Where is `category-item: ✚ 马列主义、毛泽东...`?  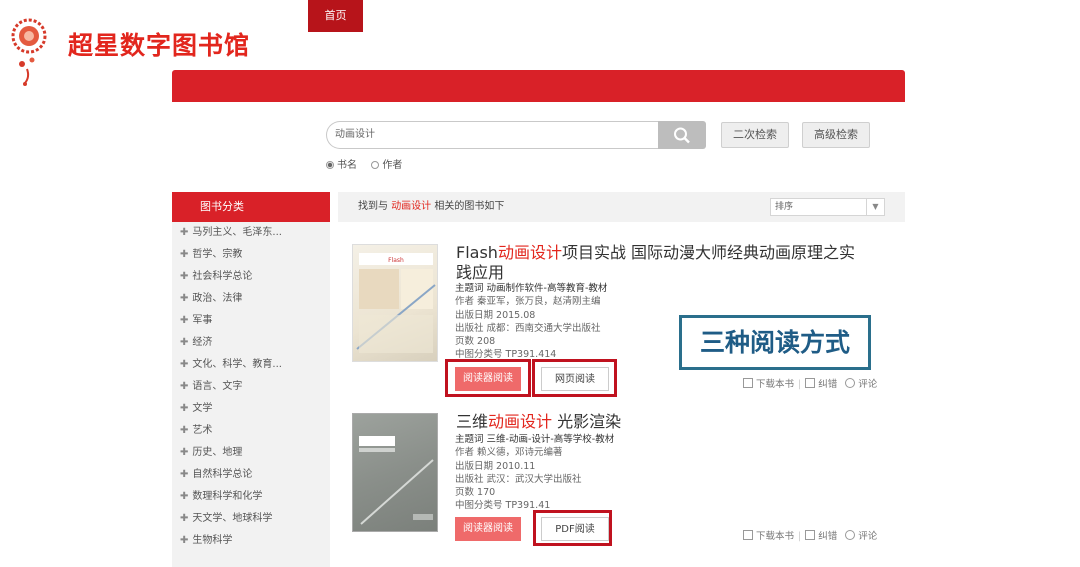 category-item: ✚ 马列主义、毛泽东... is located at coordinates (231, 233).